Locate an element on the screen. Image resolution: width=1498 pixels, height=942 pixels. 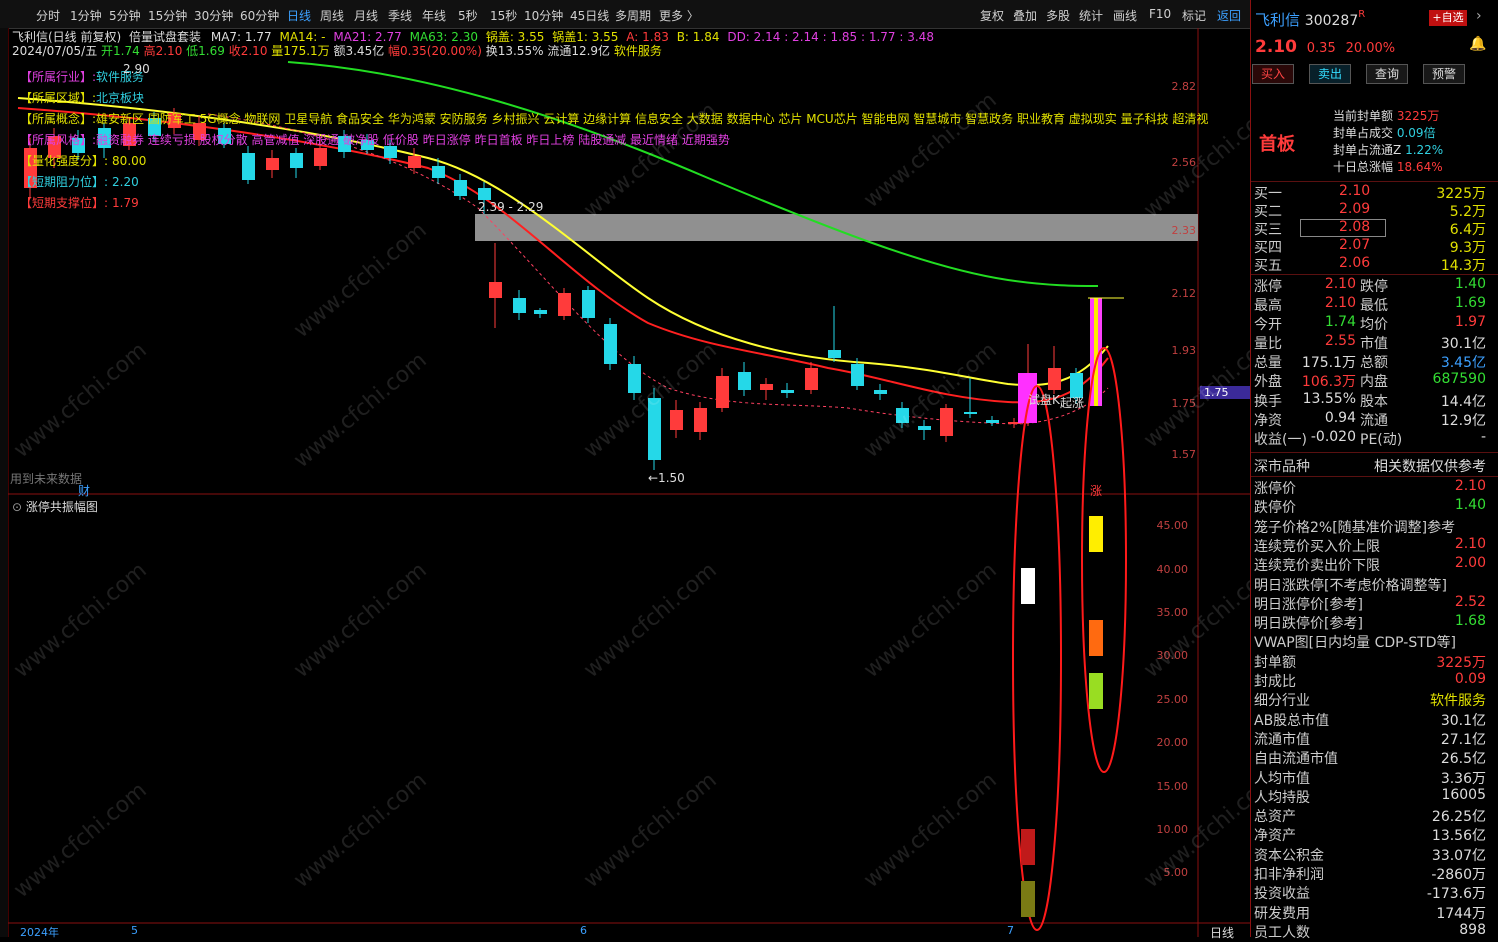
overlay-quant-score: 【量化强度分】: 80.00 is located at coordinates (83, 161).